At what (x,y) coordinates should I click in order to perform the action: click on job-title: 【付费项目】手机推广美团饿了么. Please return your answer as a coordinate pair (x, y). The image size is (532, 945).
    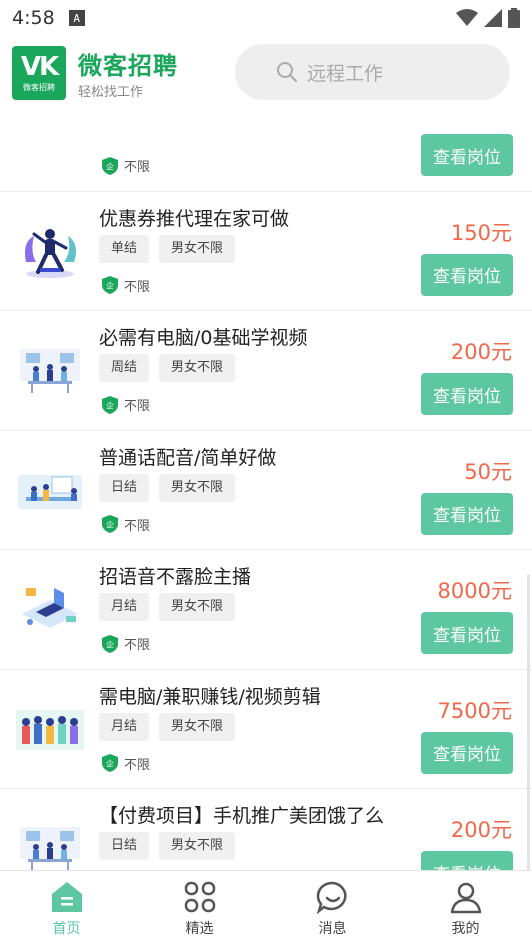
    Looking at the image, I should click on (242, 816).